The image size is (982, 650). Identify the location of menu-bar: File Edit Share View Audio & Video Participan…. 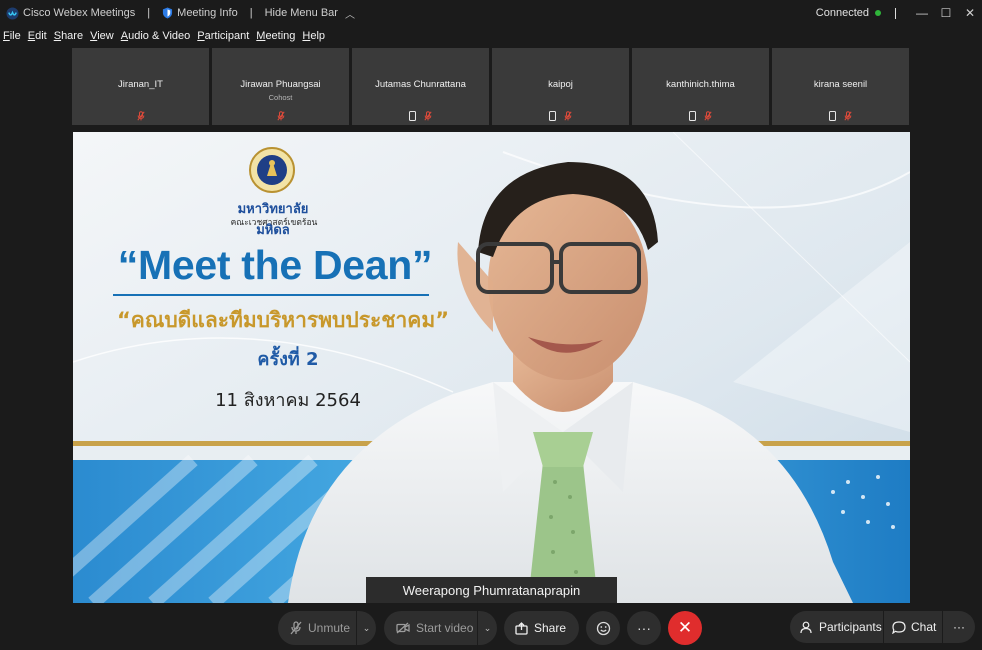
(491, 36).